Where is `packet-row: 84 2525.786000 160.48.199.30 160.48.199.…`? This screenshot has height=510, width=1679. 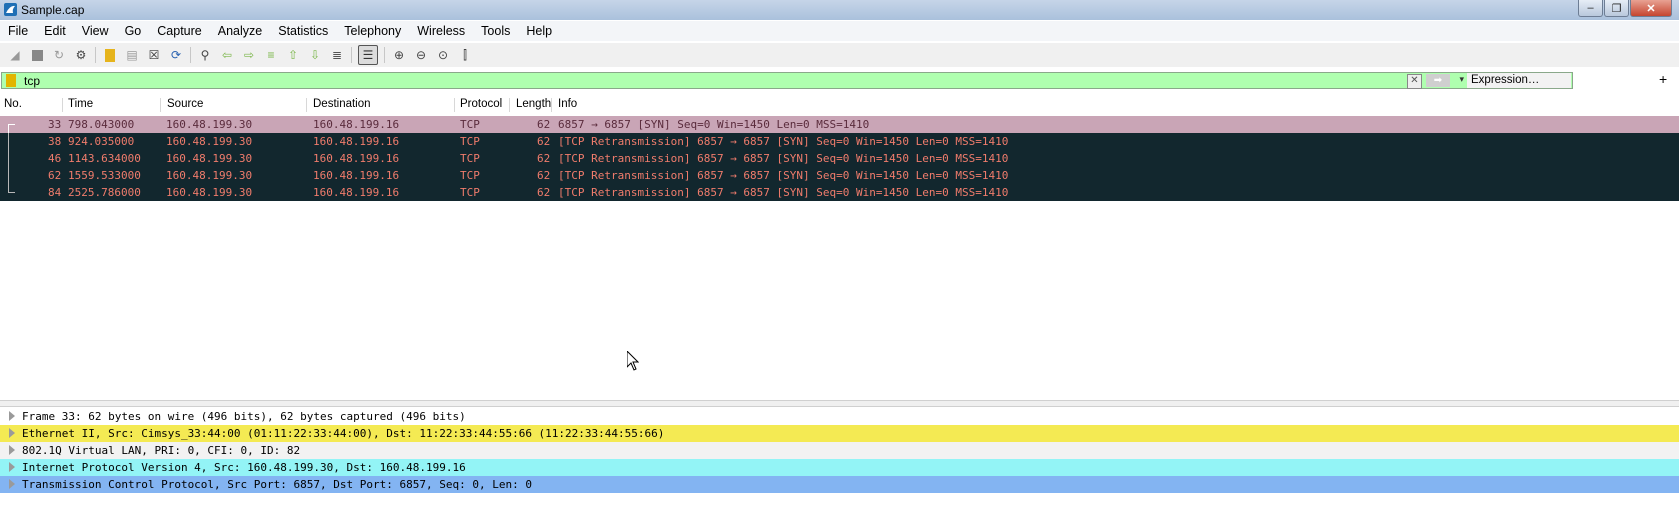
packet-row: 84 2525.786000 160.48.199.30 160.48.199.… is located at coordinates (839, 192).